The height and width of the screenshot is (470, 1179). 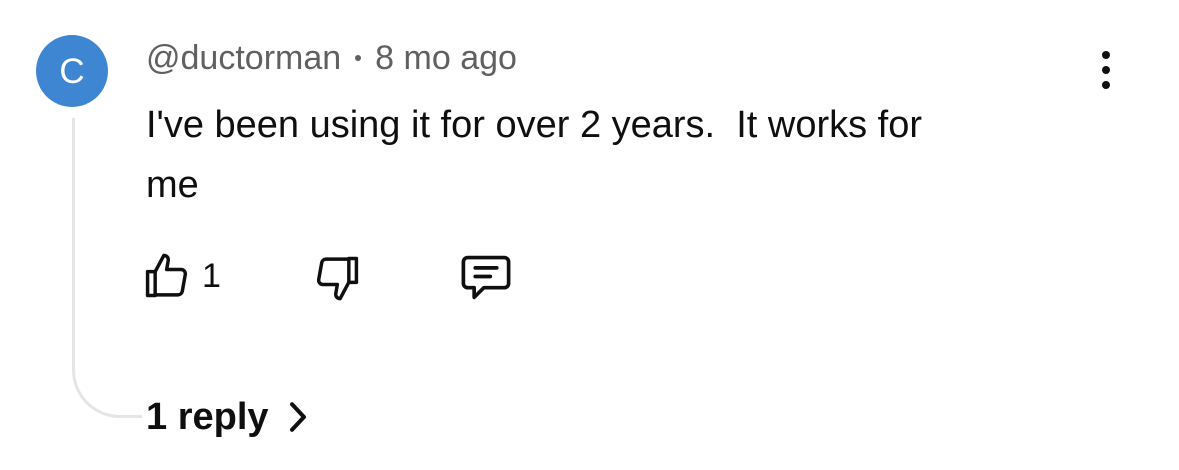 I want to click on replies-label: 1 reply, so click(x=207, y=417).